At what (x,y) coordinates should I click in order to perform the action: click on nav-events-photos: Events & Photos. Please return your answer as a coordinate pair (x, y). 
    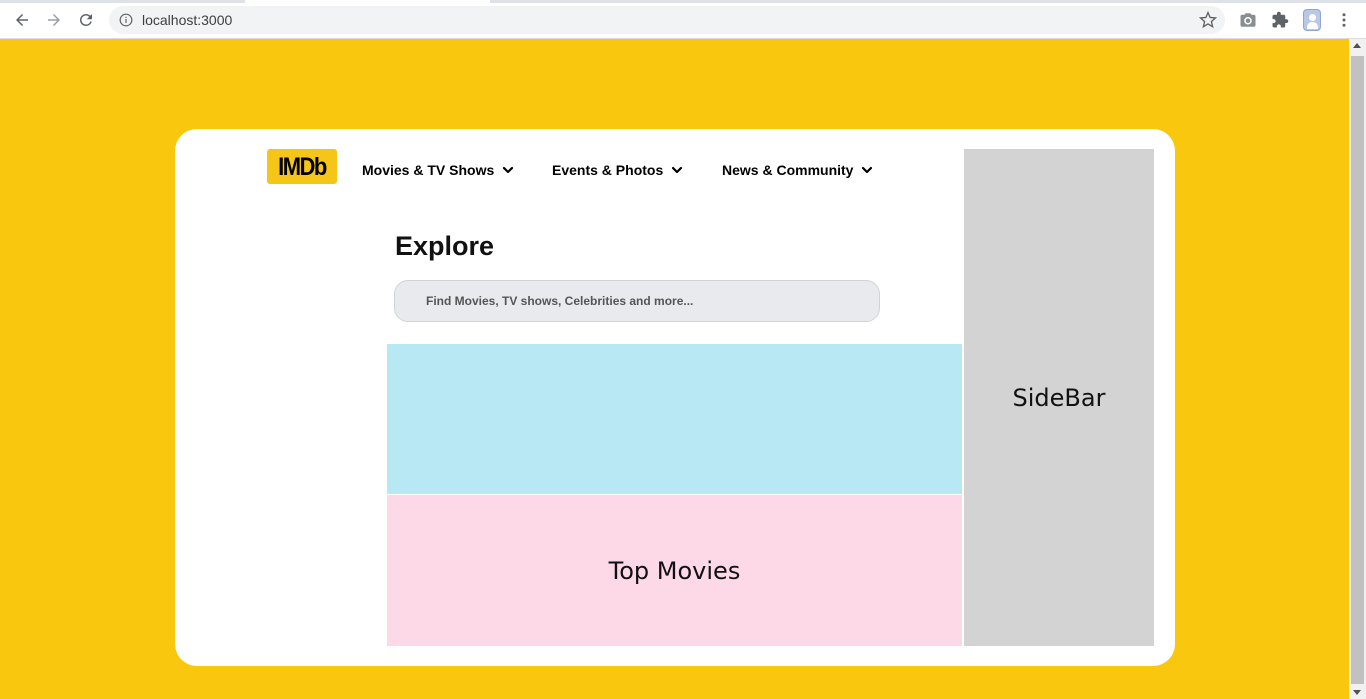
    Looking at the image, I should click on (617, 170).